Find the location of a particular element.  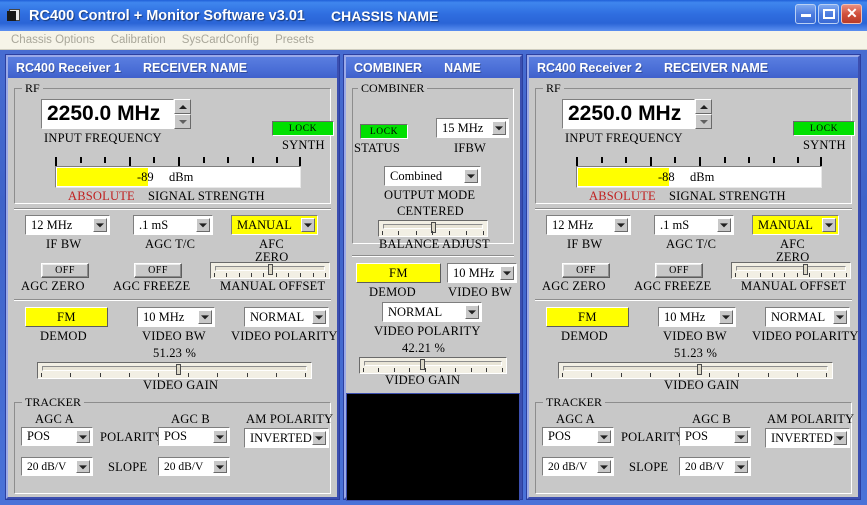

menu-item-presets: Presets is located at coordinates (294, 40).